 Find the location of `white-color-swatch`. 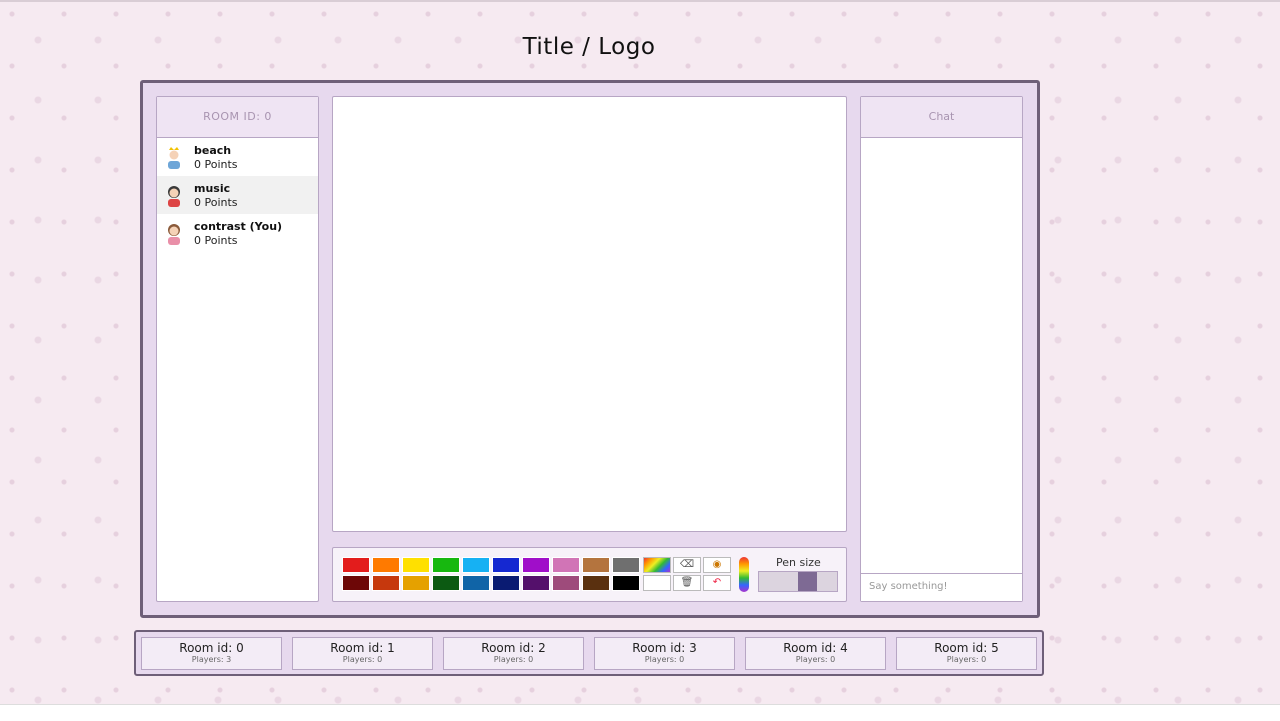

white-color-swatch is located at coordinates (657, 583).